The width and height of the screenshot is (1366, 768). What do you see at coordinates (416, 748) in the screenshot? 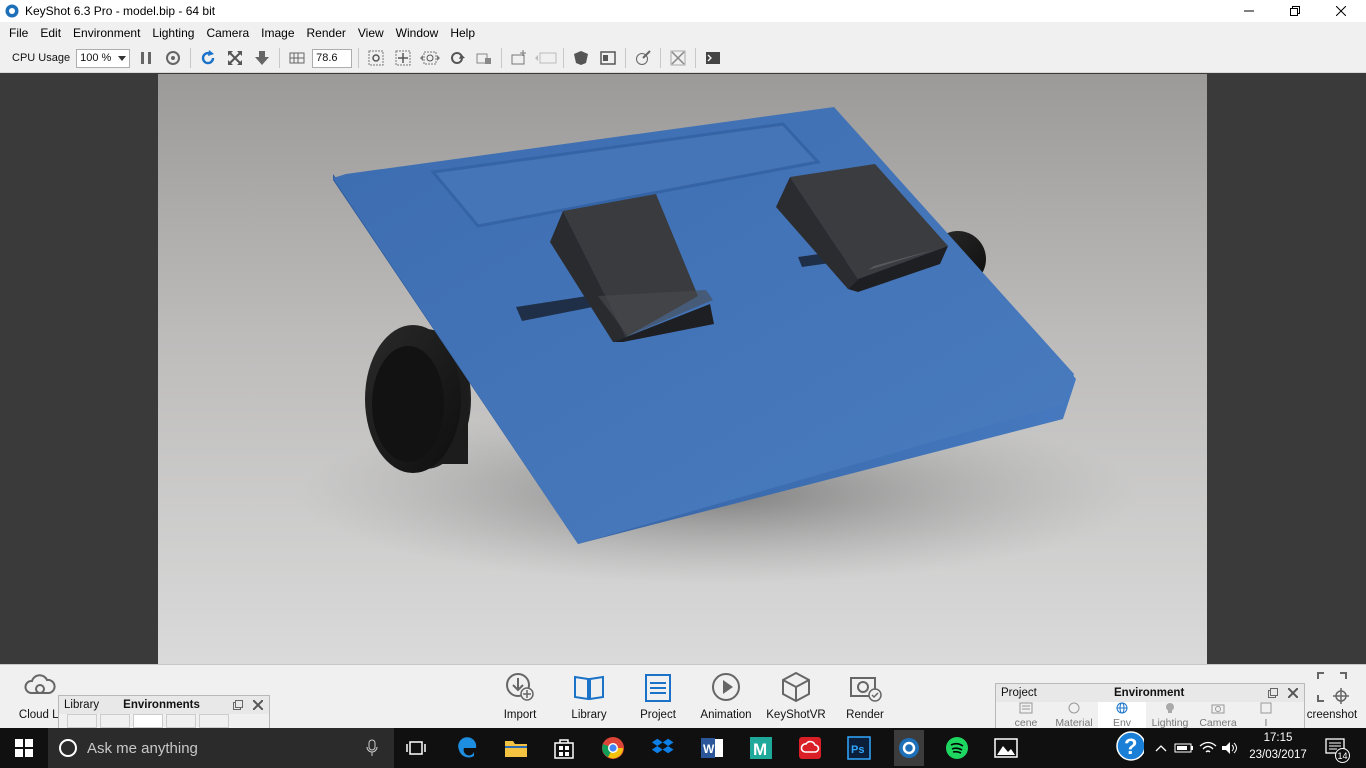
I see `task-view-button` at bounding box center [416, 748].